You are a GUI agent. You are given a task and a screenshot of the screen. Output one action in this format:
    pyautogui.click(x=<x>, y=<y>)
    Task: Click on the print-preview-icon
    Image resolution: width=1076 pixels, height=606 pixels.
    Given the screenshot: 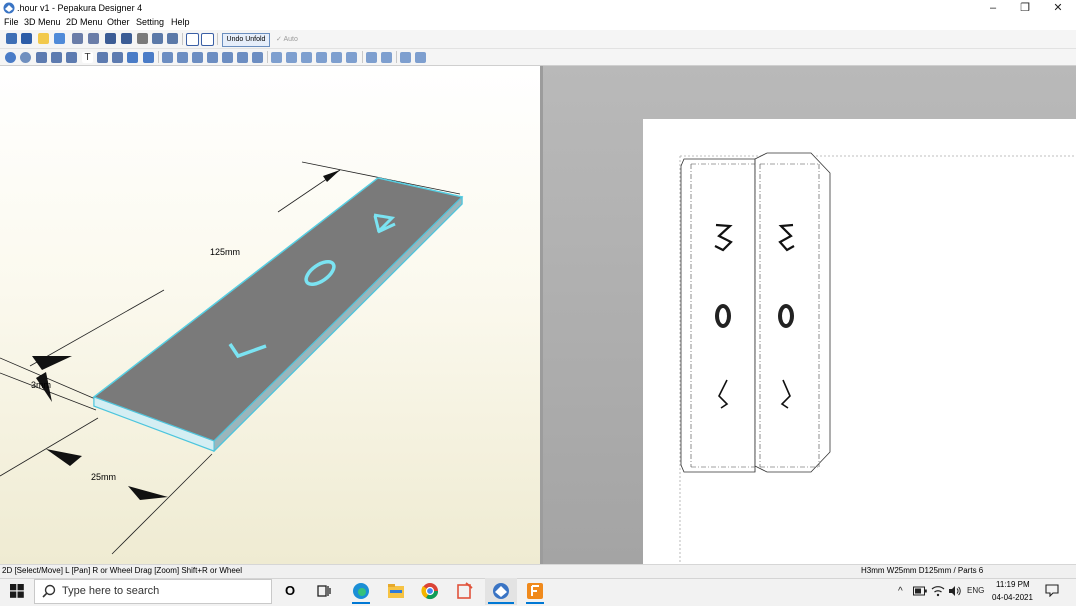 What is the action you would take?
    pyautogui.click(x=242, y=57)
    